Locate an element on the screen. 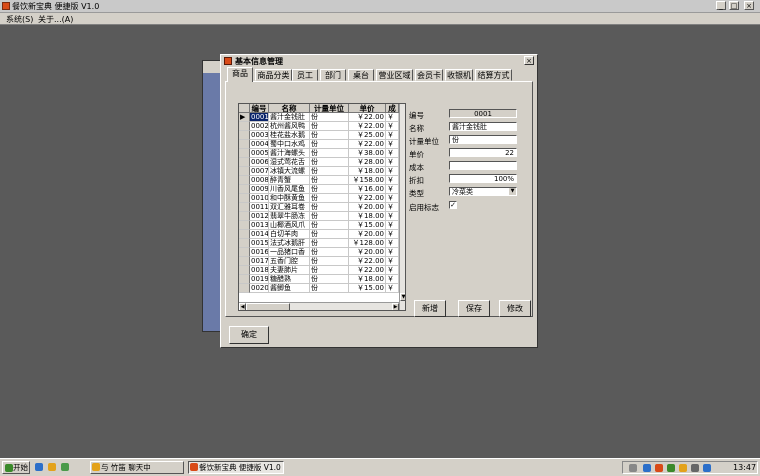 This screenshot has height=476, width=760. ok-button: 确定 is located at coordinates (249, 335).